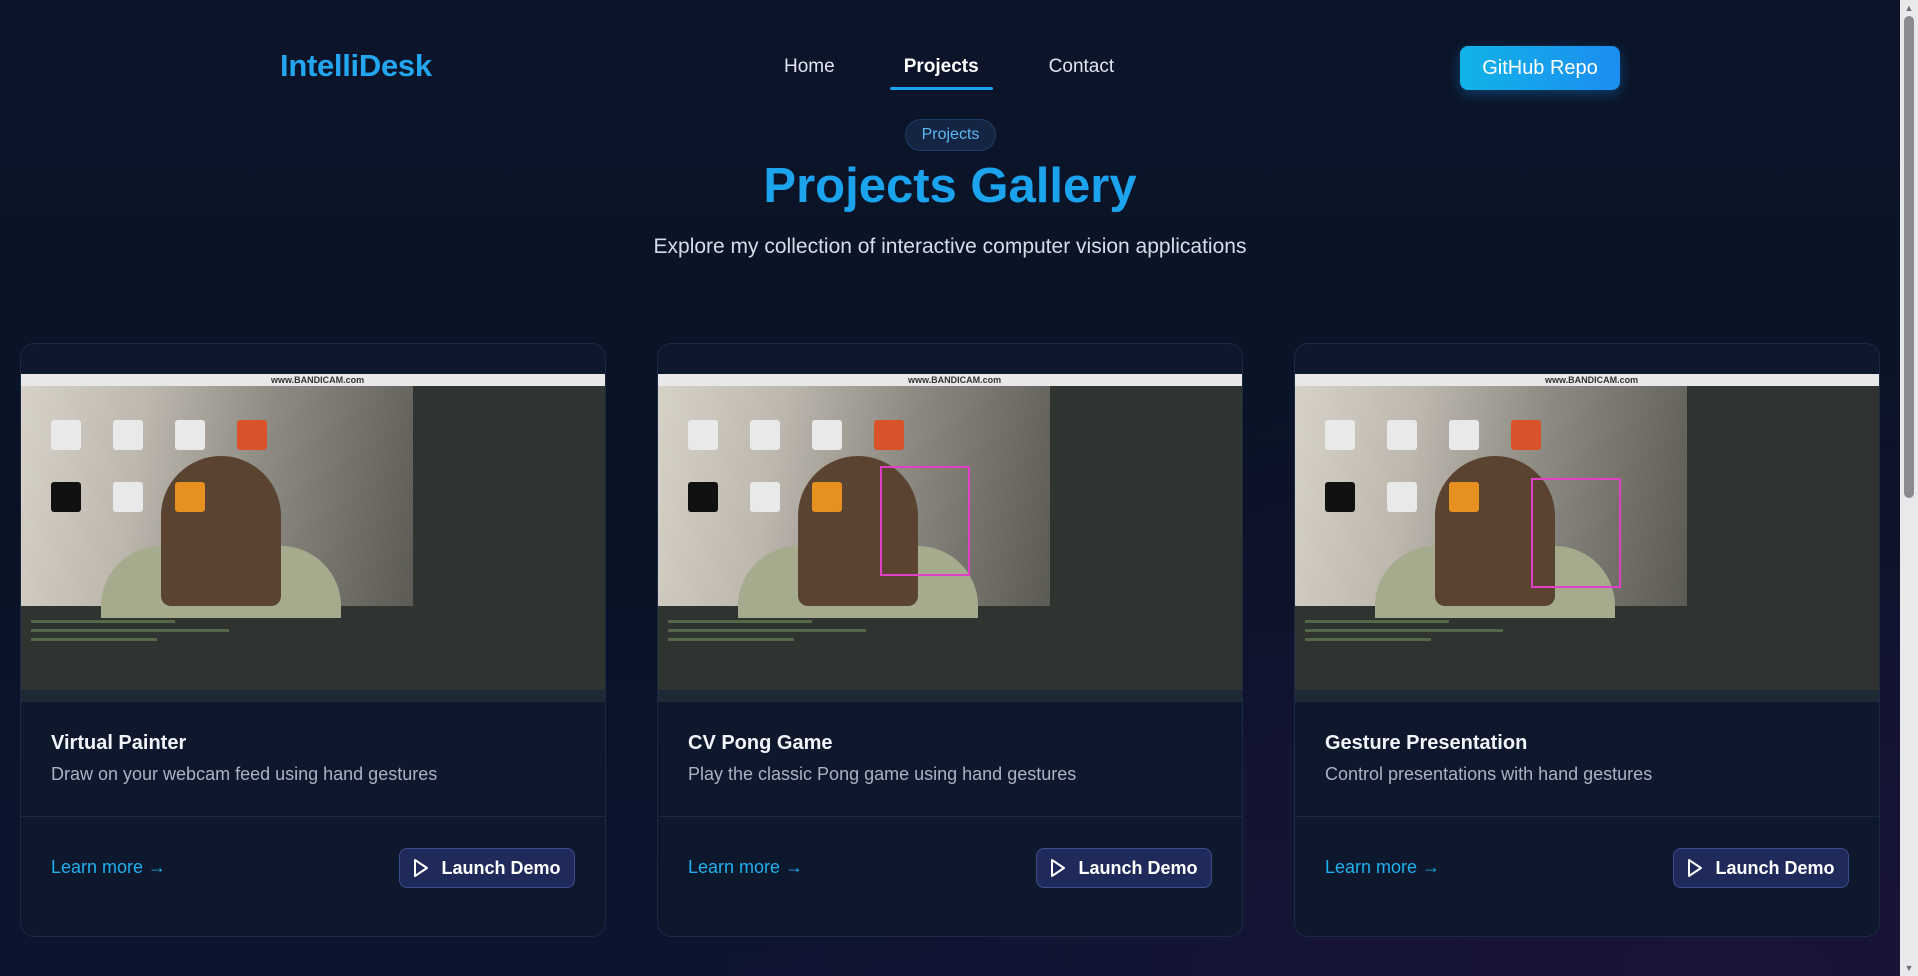  I want to click on card-description: Control presentations with hand gestures, so click(1489, 774).